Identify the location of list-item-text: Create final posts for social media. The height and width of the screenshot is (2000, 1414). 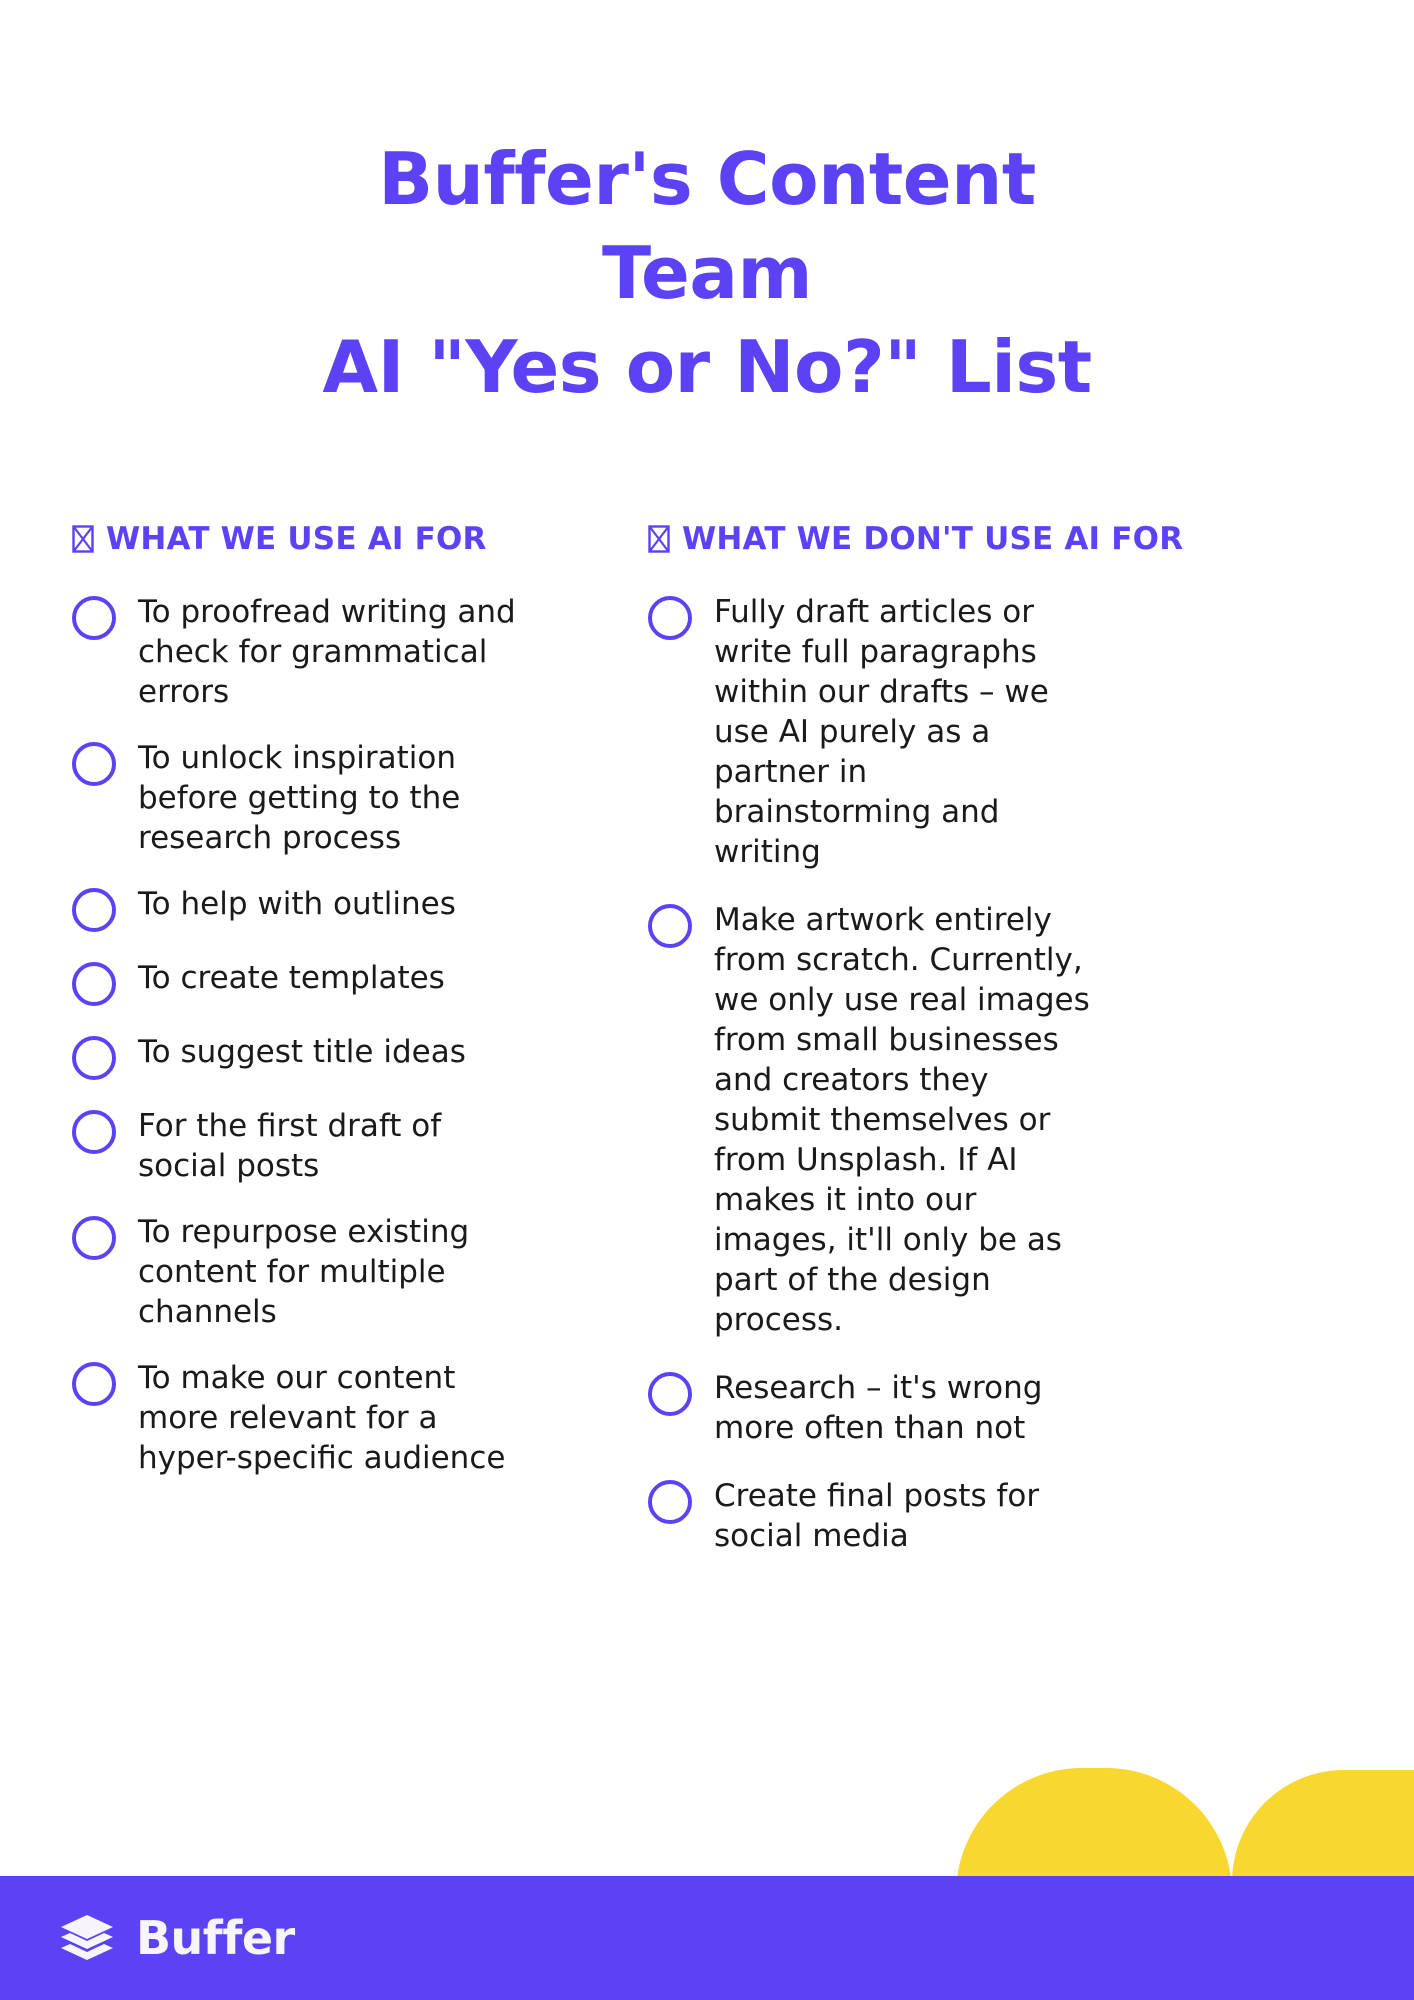
(877, 1516).